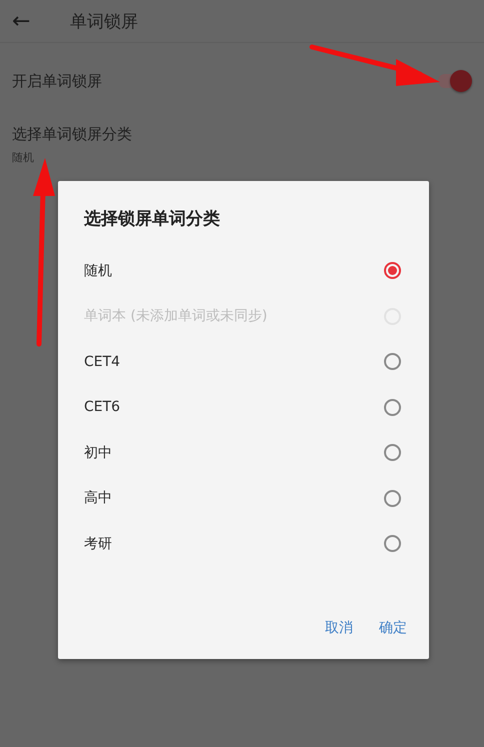 This screenshot has width=484, height=747. I want to click on setting-value: 随机, so click(23, 157).